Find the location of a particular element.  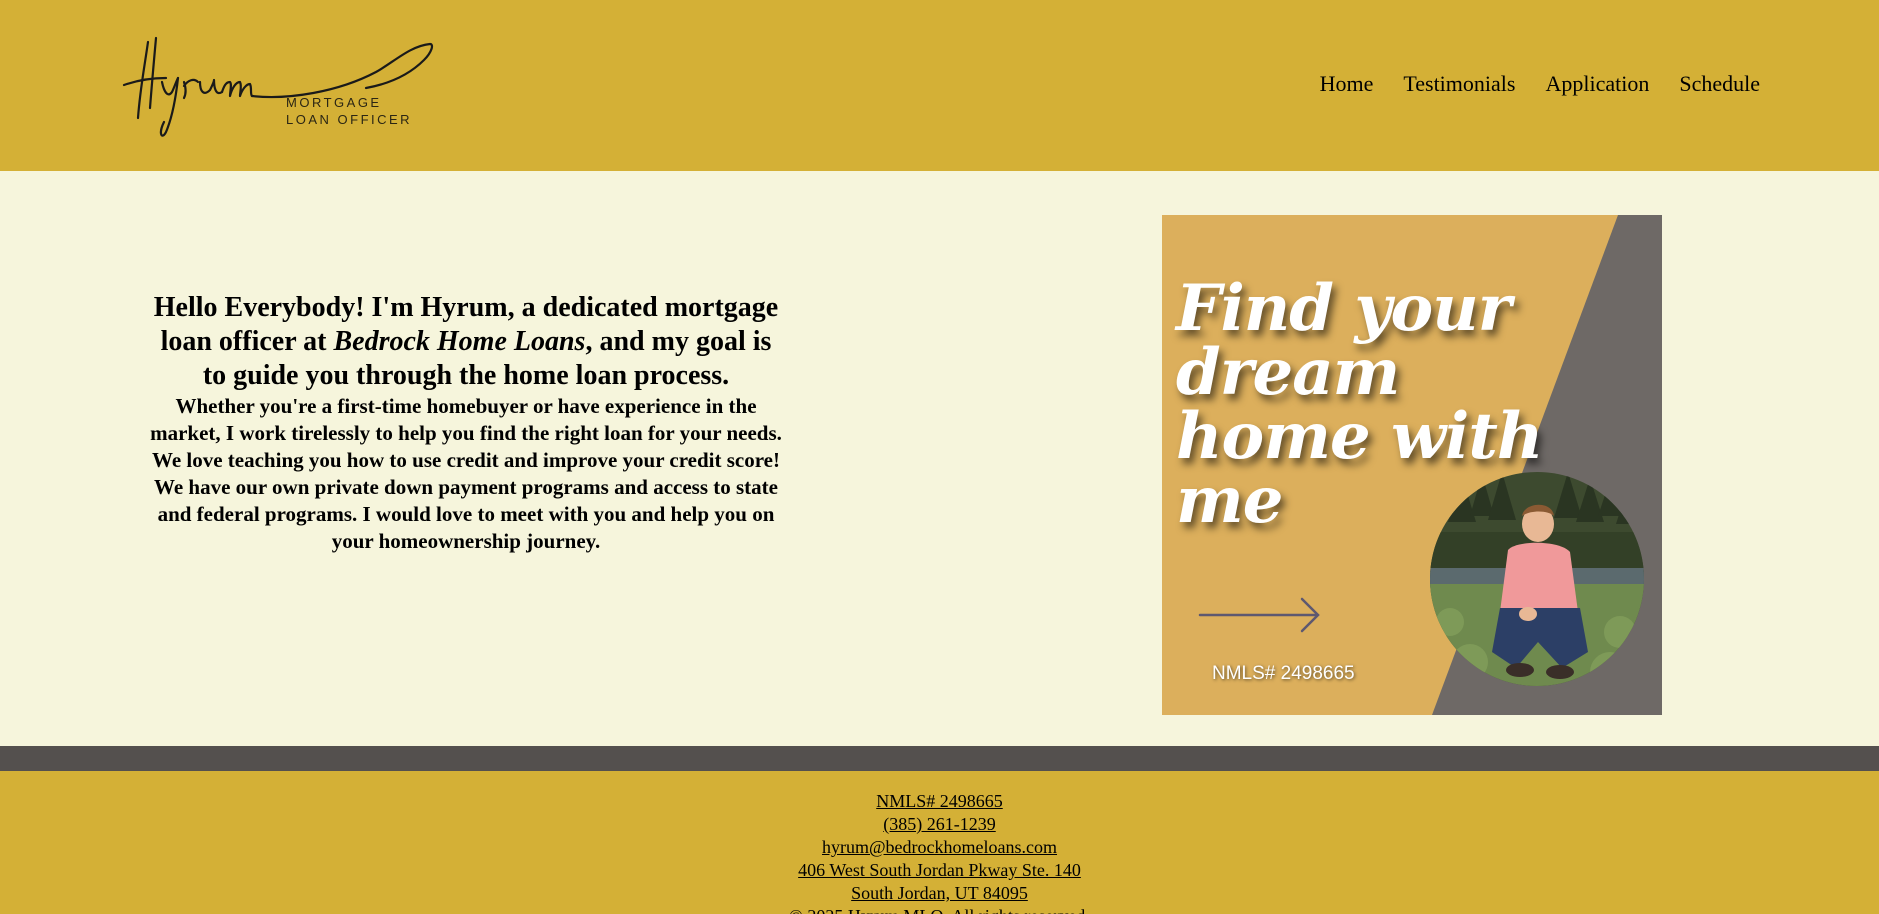

hyrum-photo is located at coordinates (1537, 579).